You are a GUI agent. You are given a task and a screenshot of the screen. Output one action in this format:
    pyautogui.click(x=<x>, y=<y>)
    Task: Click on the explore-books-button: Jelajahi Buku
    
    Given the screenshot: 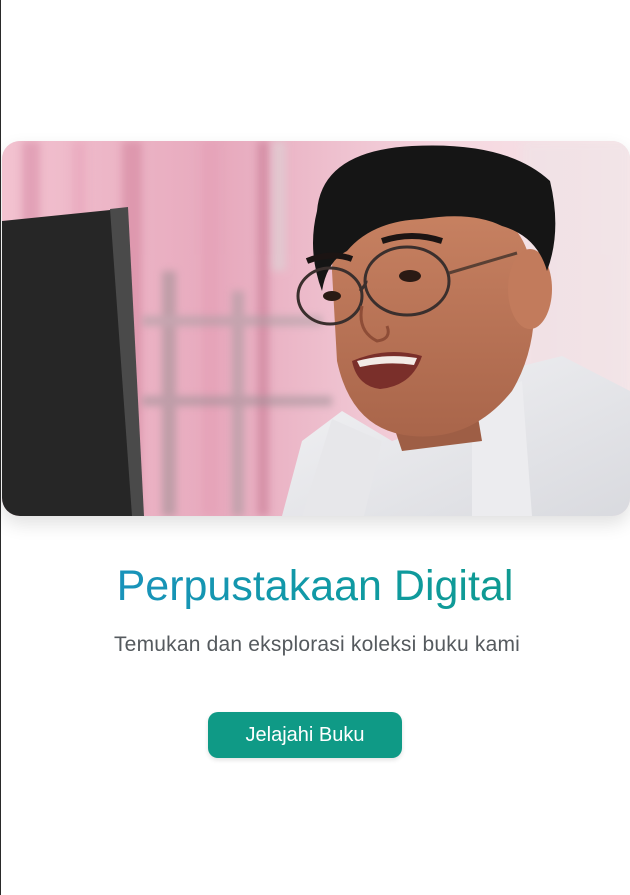 What is the action you would take?
    pyautogui.click(x=305, y=735)
    